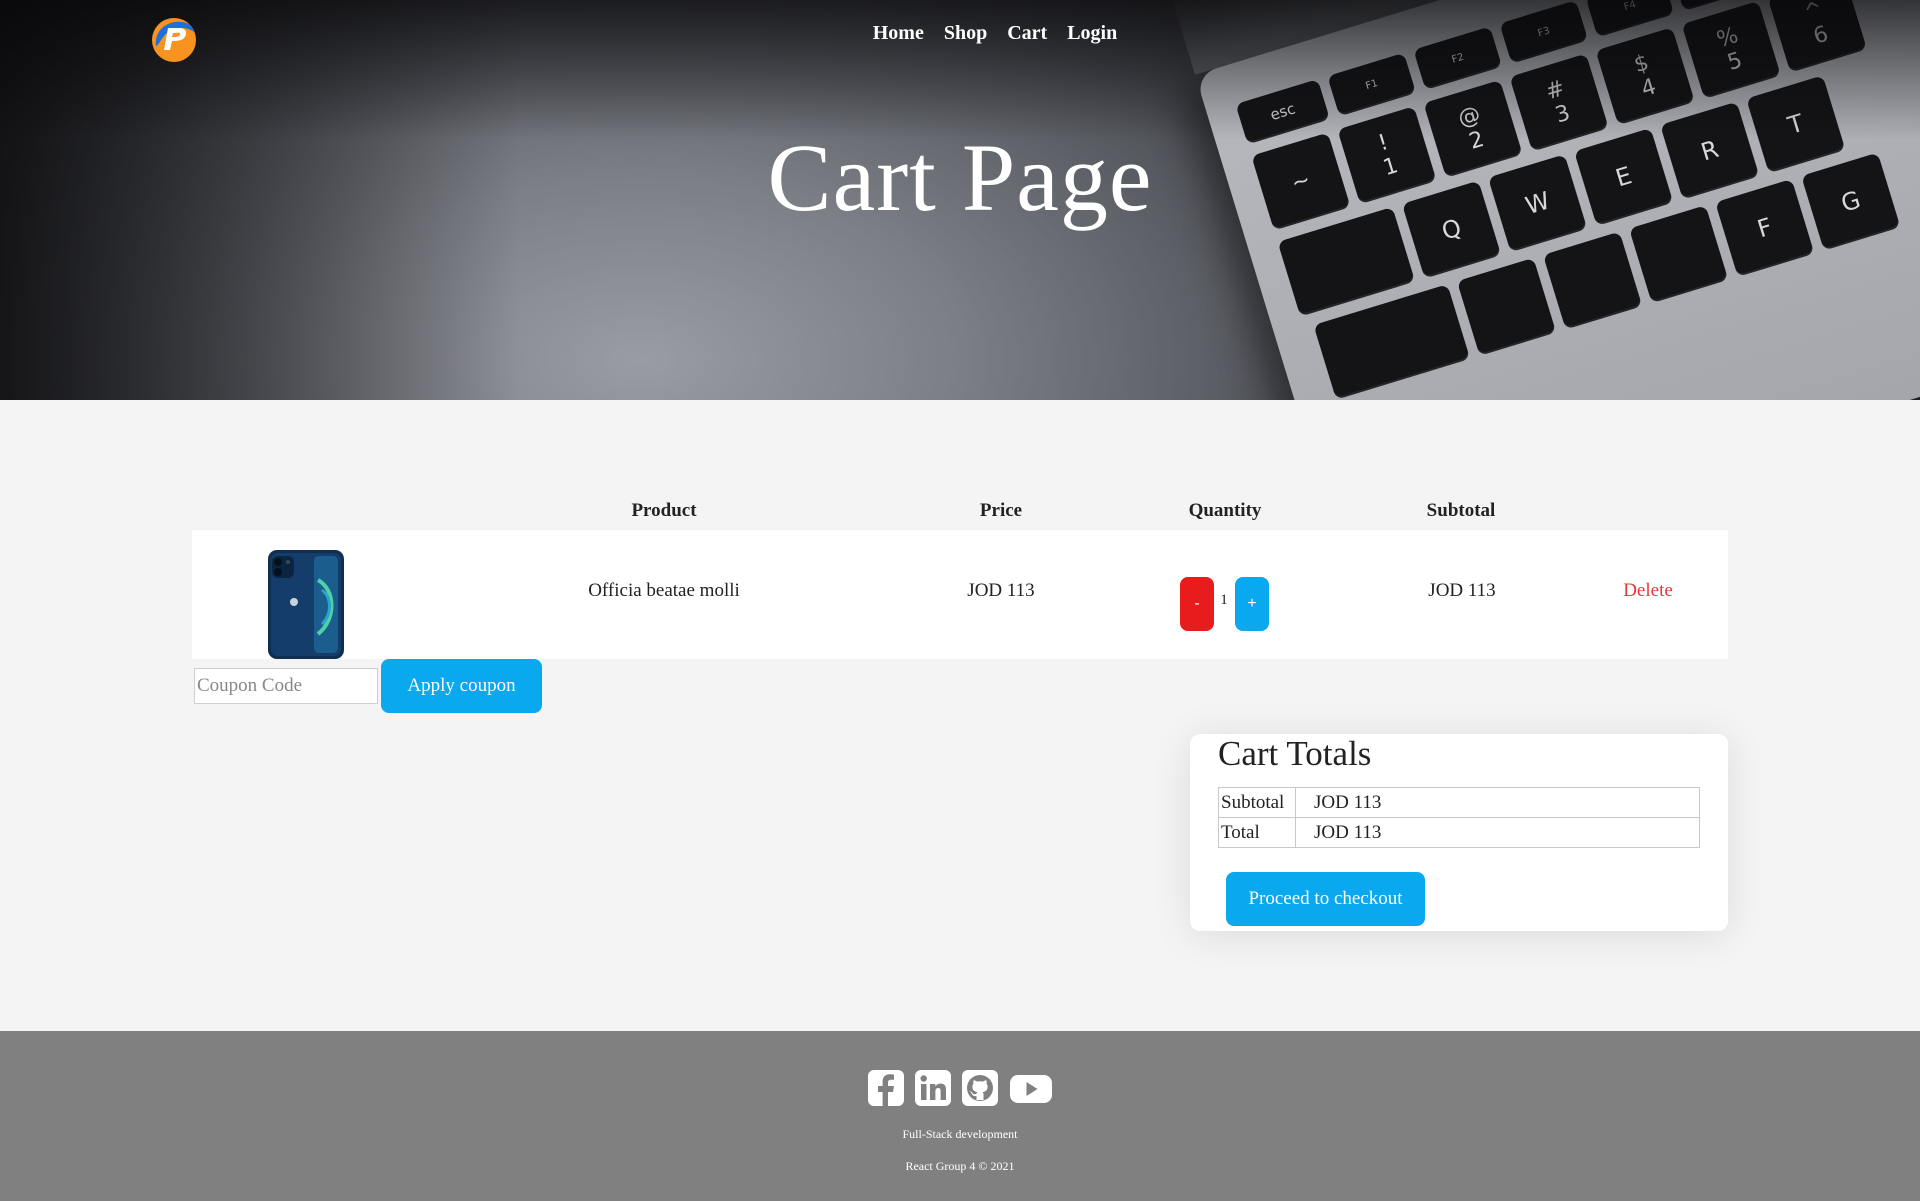  What do you see at coordinates (1462, 590) in the screenshot?
I see `item-subtotal: JOD 113` at bounding box center [1462, 590].